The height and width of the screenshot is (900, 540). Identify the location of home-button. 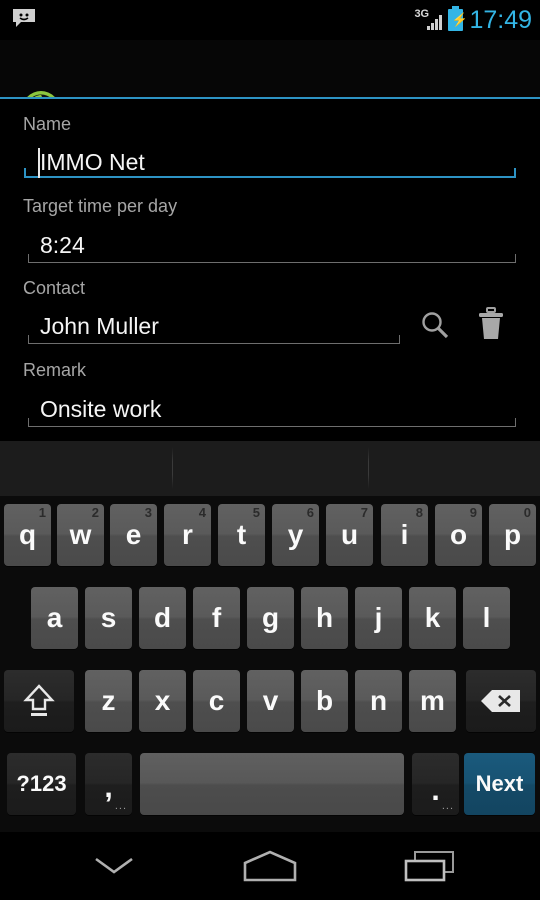
(270, 866).